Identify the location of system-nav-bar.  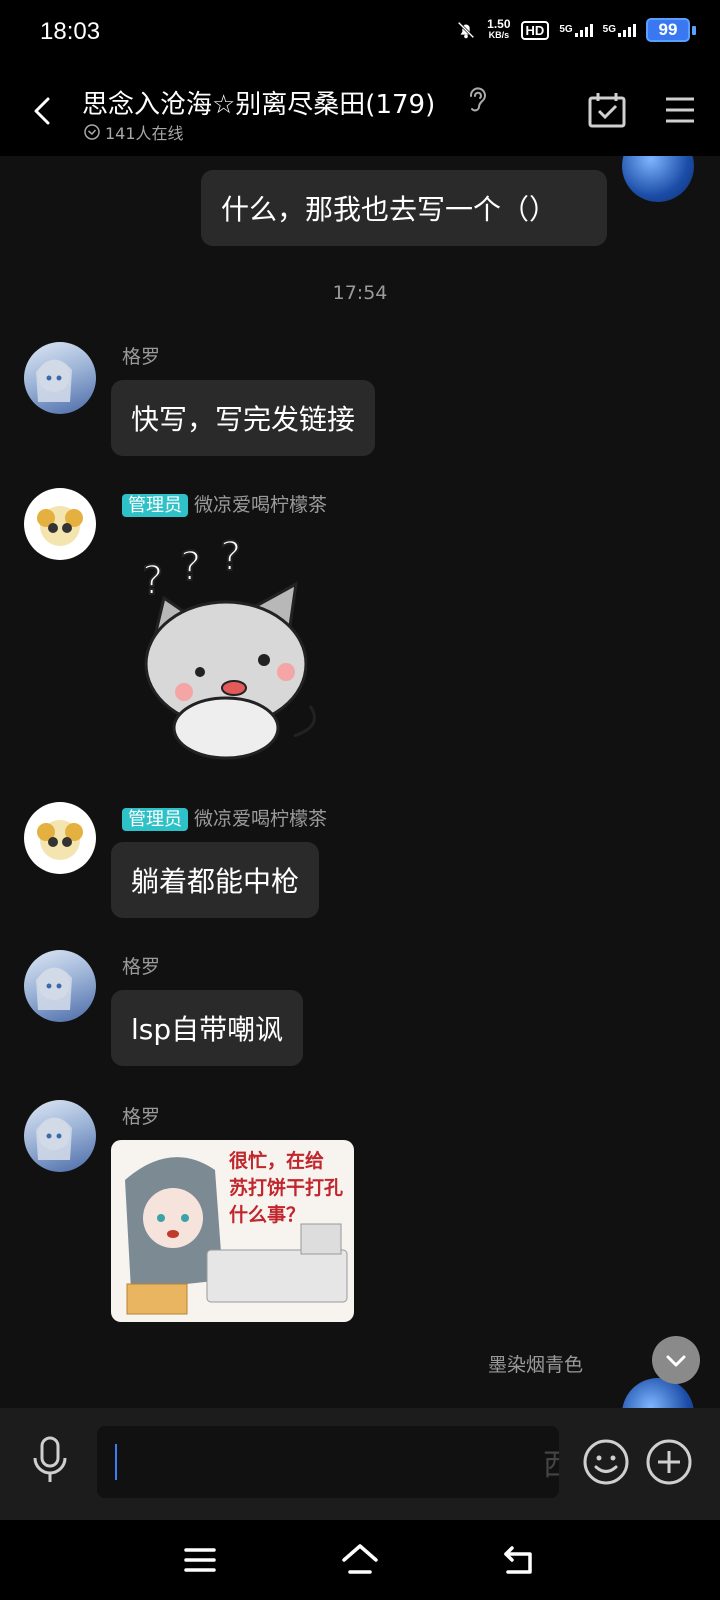
(360, 1560).